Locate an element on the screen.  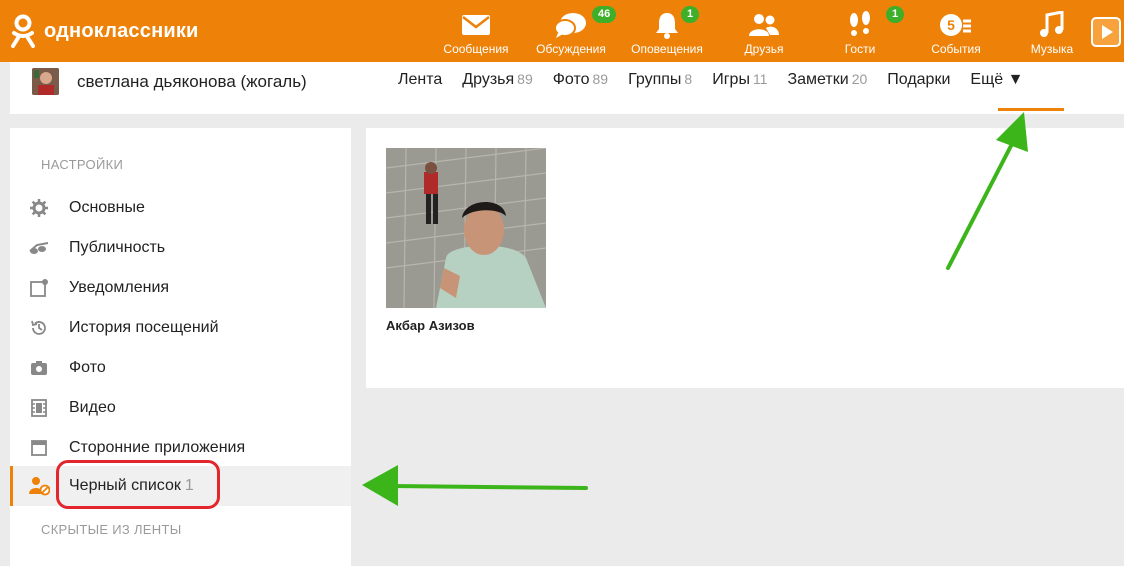
nav-label: Друзья is located at coordinates (764, 49).